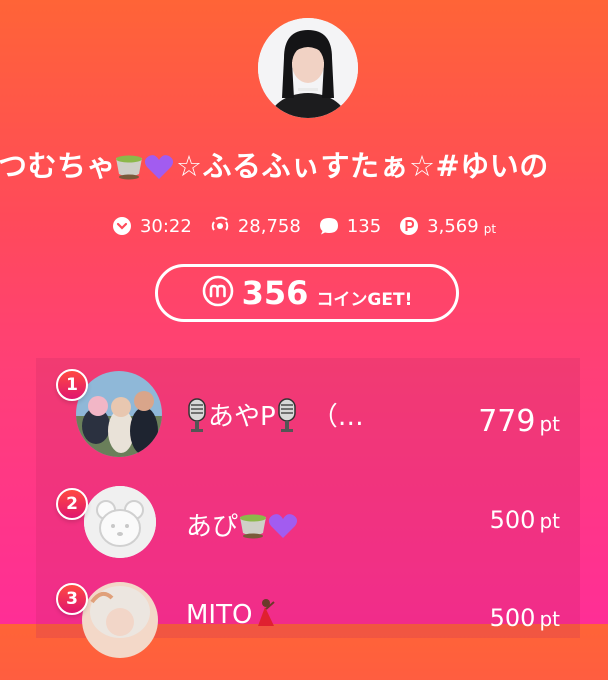 This screenshot has height=680, width=608. What do you see at coordinates (275, 293) in the screenshot?
I see `coin-amount: 356` at bounding box center [275, 293].